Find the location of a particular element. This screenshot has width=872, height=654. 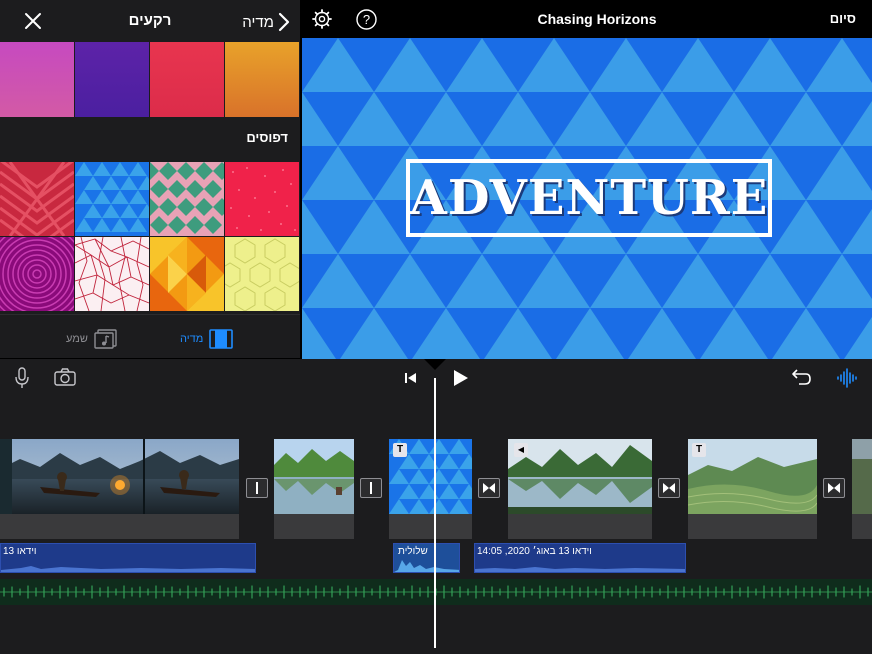

patterns-section-header: דפוסים is located at coordinates (150, 138).